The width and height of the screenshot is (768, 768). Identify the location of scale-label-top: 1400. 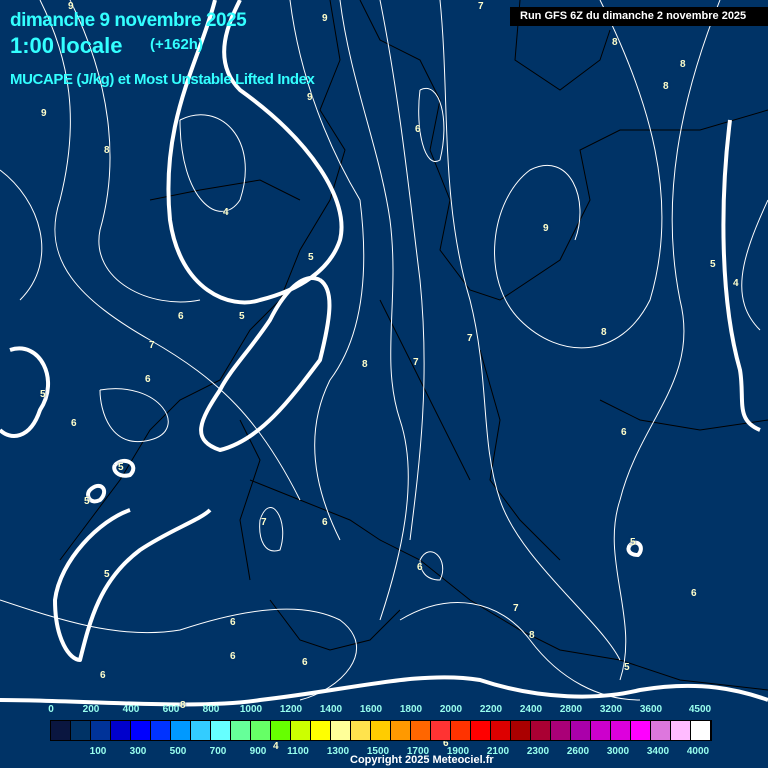
(331, 709).